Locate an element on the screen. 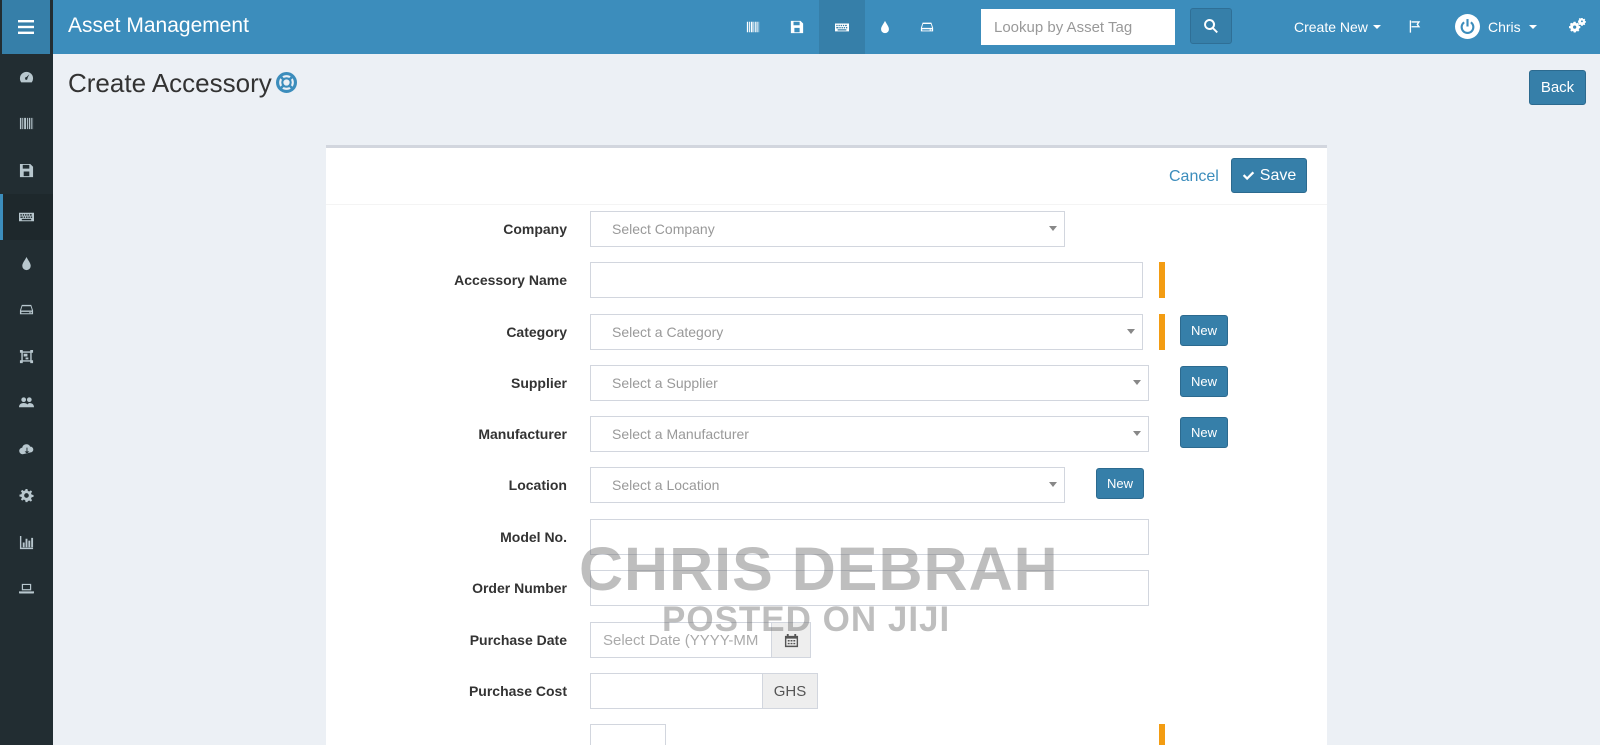 The image size is (1600, 745). new-supplier-button: New is located at coordinates (1204, 381).